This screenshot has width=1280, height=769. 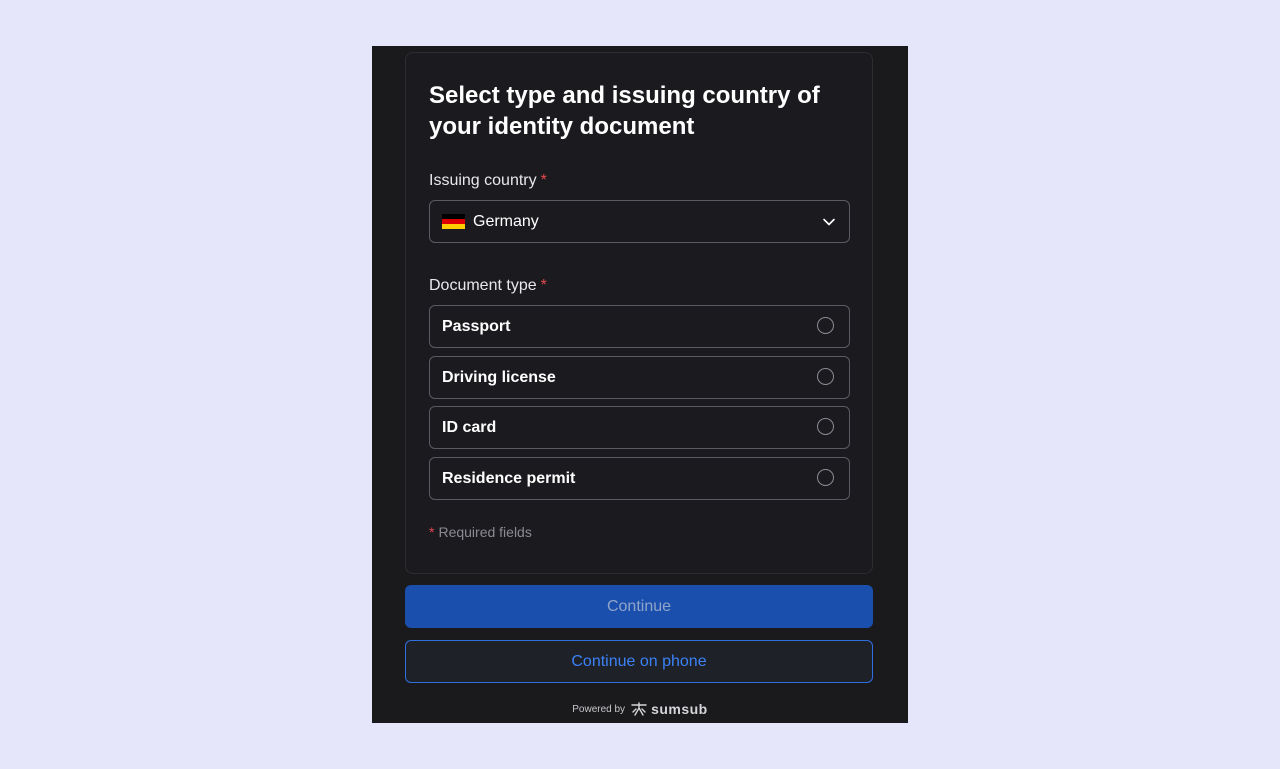 What do you see at coordinates (639, 661) in the screenshot?
I see `continue-on-phone-button: Continue on phone` at bounding box center [639, 661].